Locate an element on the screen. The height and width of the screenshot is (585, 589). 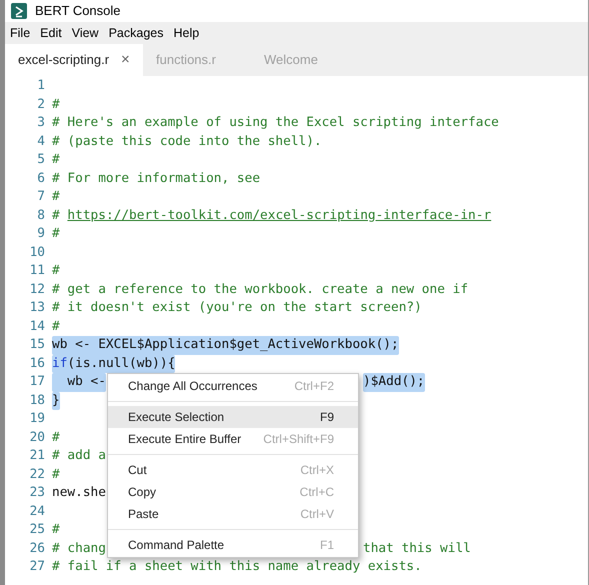
line-number: 2 is located at coordinates (41, 105).